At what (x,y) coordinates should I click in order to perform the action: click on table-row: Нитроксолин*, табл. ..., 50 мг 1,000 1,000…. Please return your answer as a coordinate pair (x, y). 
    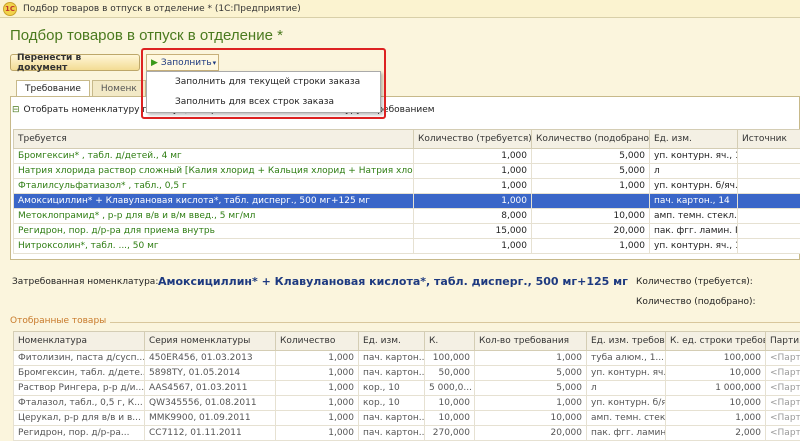
    Looking at the image, I should click on (406, 246).